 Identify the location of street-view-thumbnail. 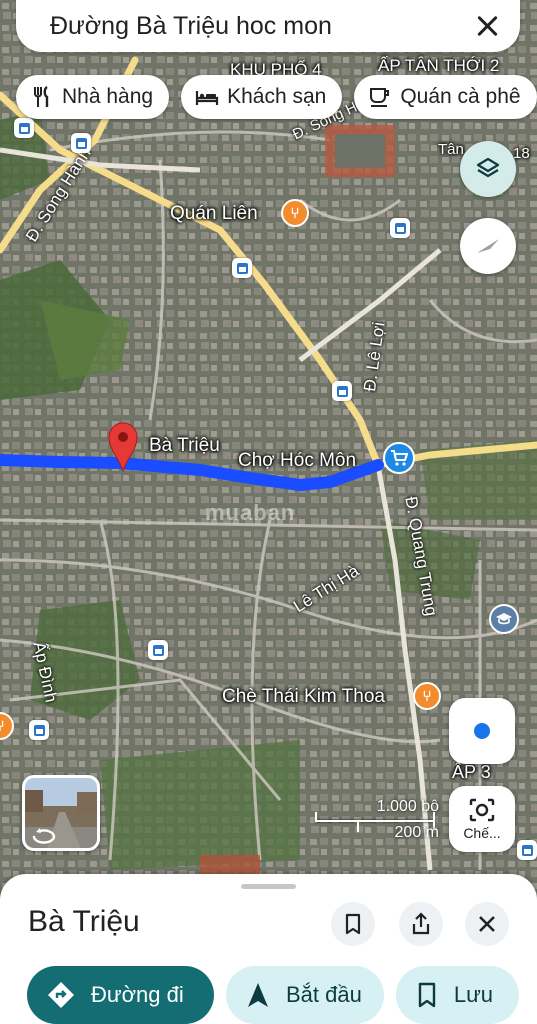
(61, 813).